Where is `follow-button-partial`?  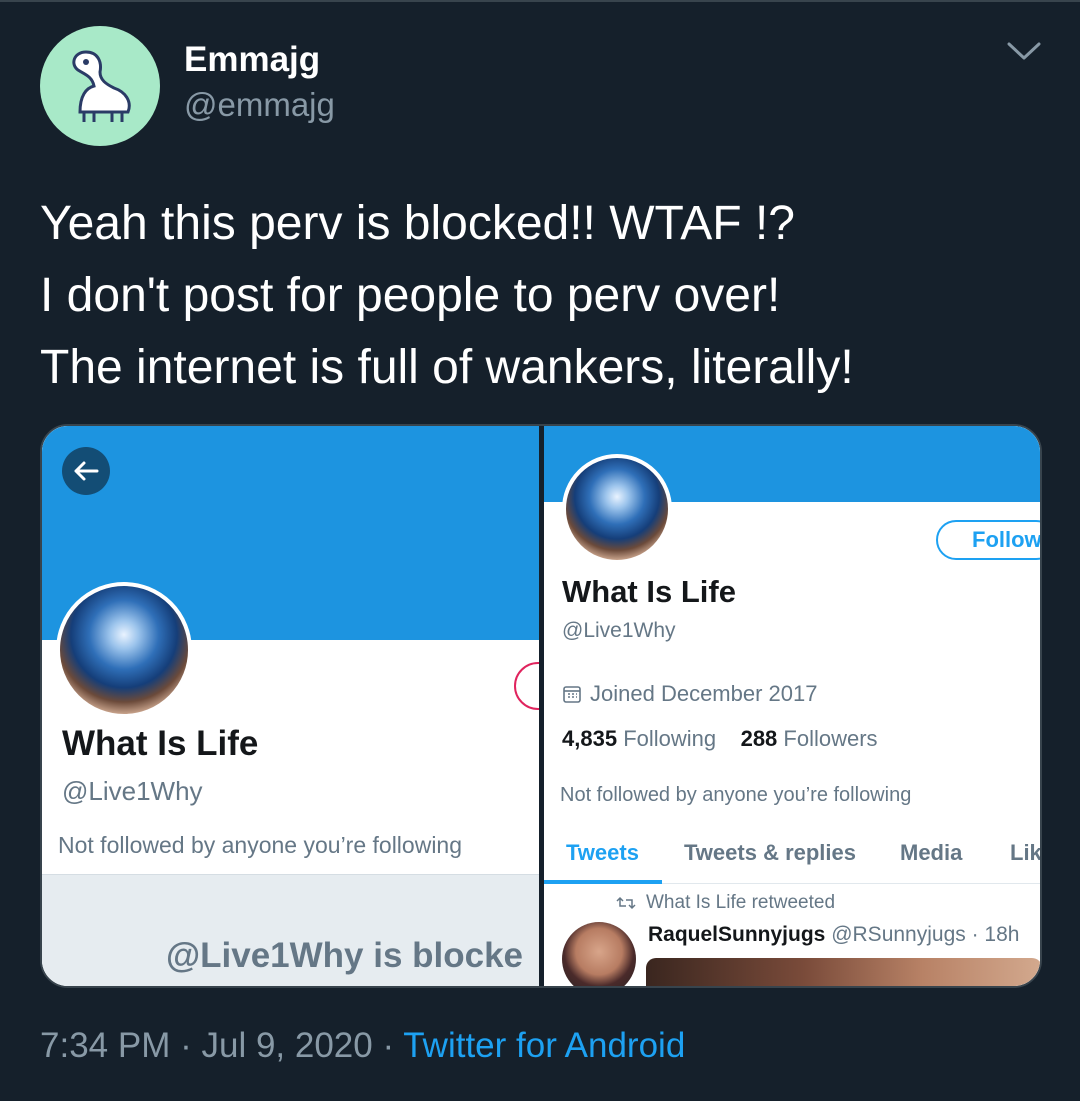 follow-button-partial is located at coordinates (526, 686).